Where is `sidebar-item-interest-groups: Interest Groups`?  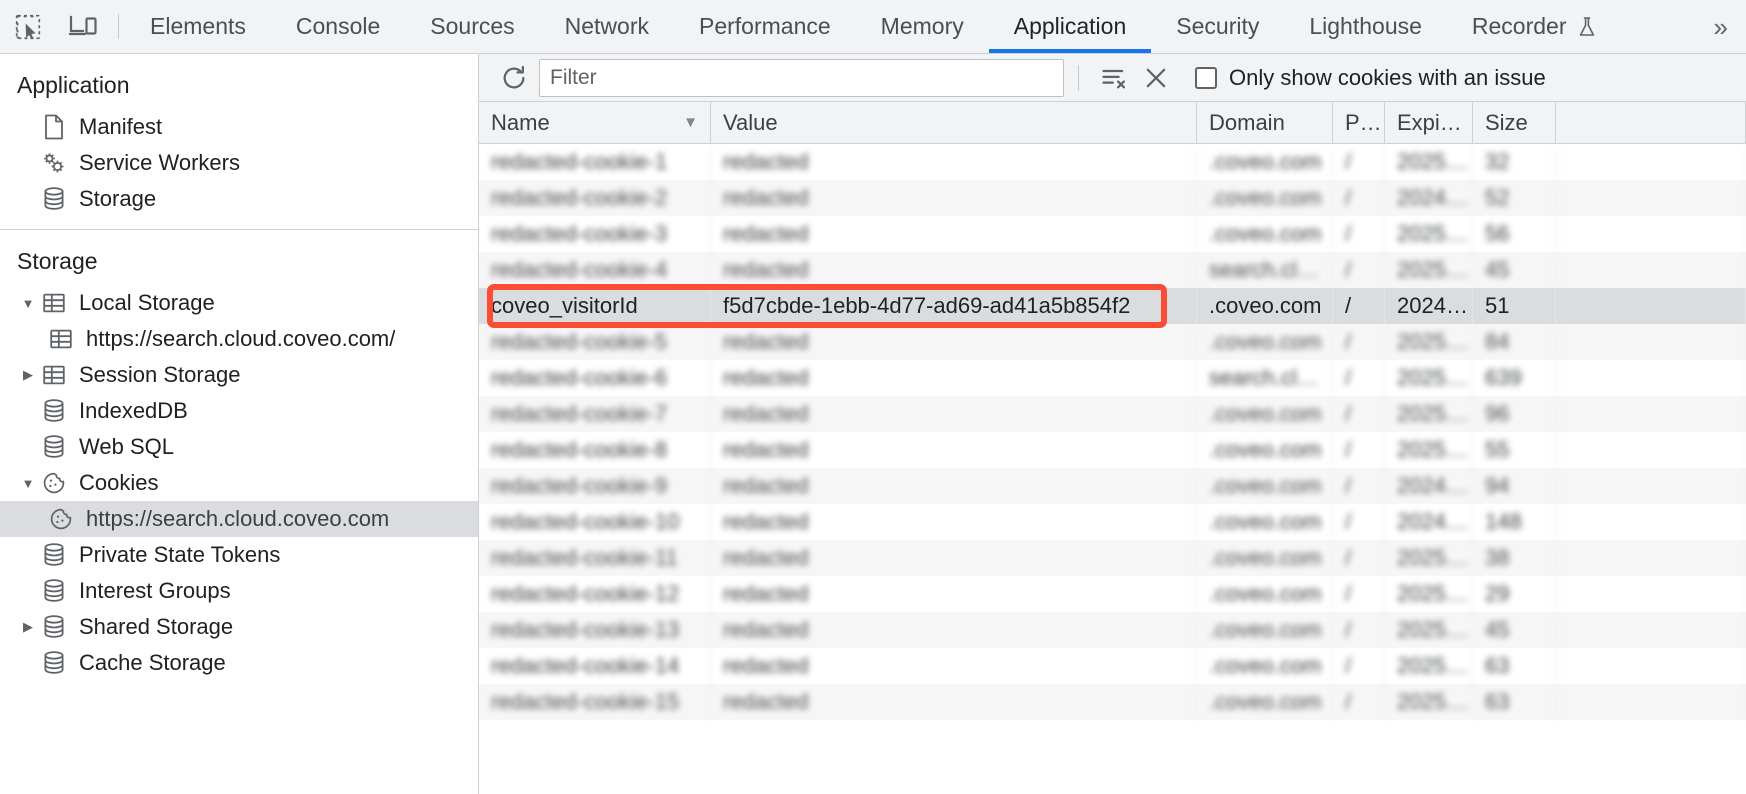 sidebar-item-interest-groups: Interest Groups is located at coordinates (239, 591).